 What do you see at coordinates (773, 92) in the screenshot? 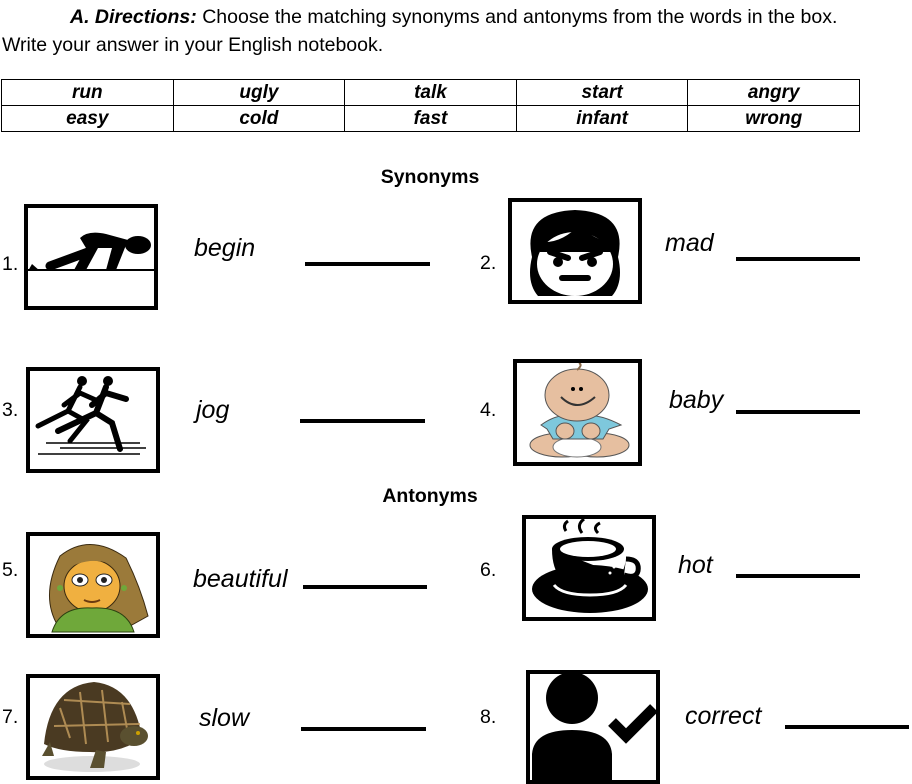
I see `word-box-cell: angry` at bounding box center [773, 92].